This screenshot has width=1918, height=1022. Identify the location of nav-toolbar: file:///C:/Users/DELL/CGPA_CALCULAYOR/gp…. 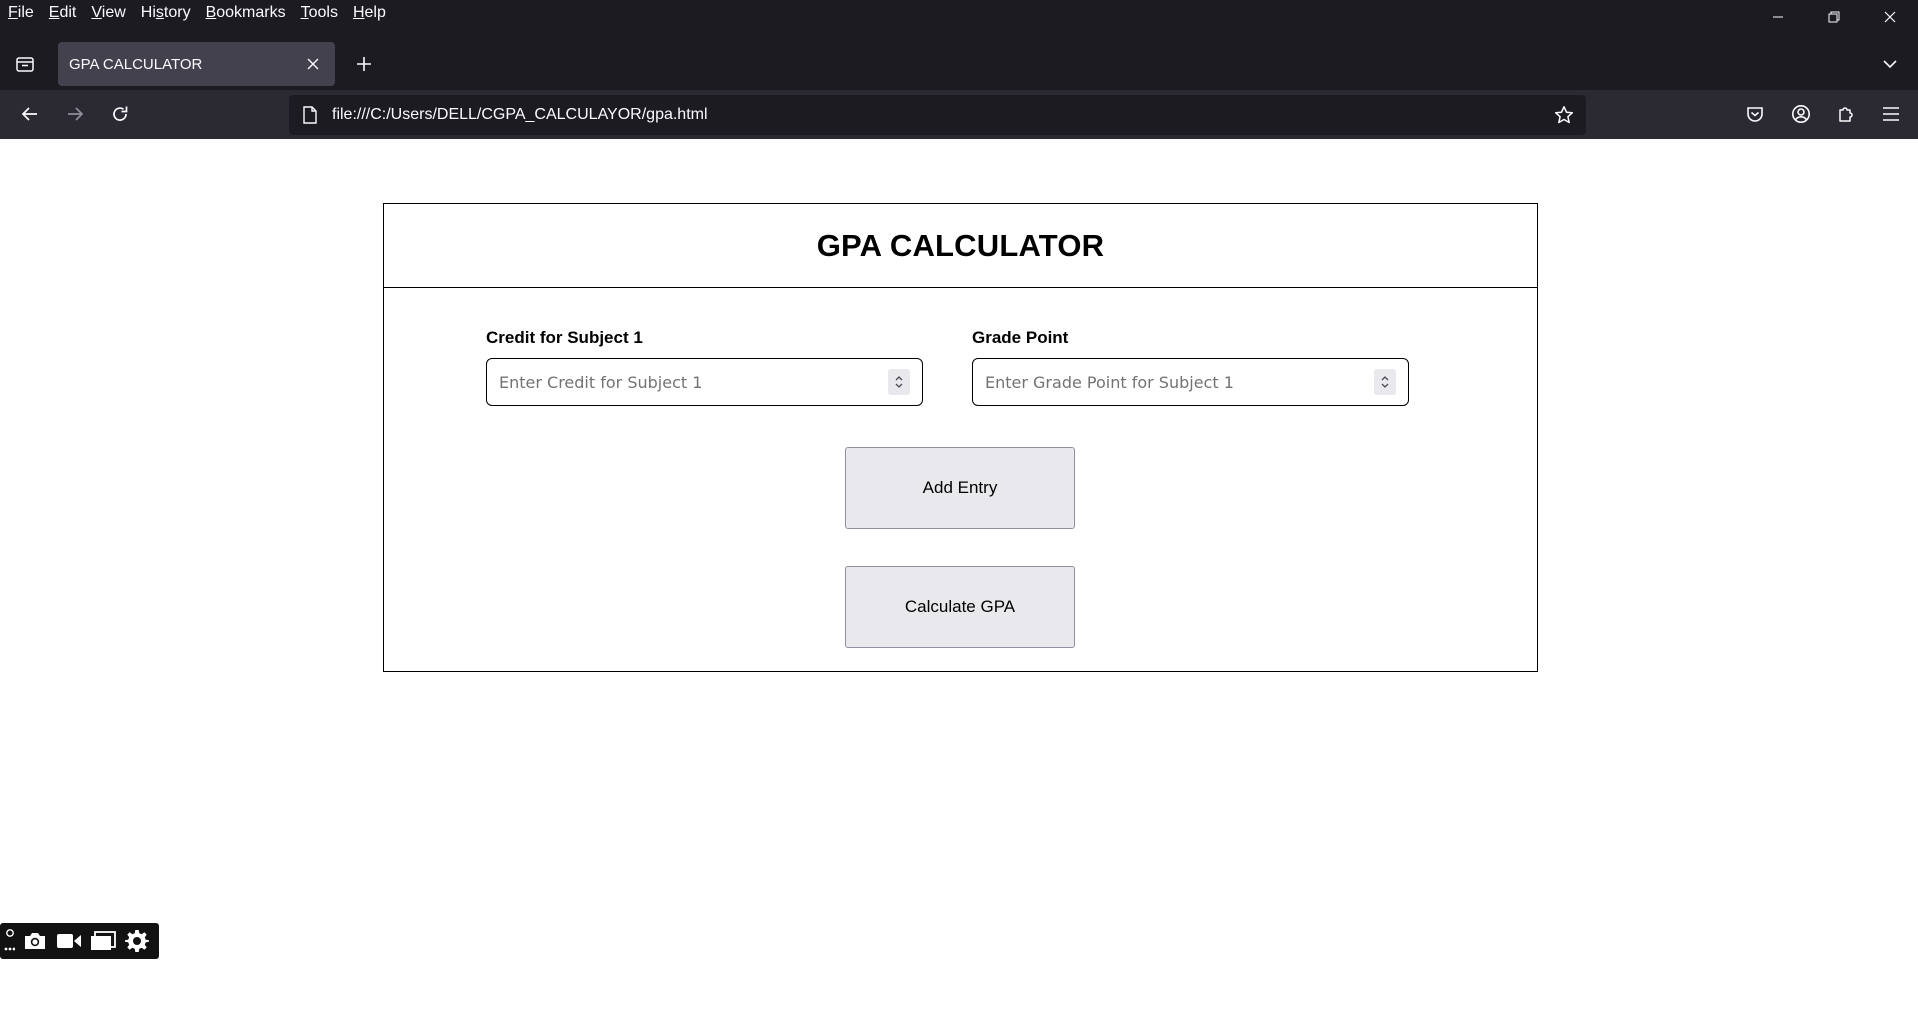
(959, 114).